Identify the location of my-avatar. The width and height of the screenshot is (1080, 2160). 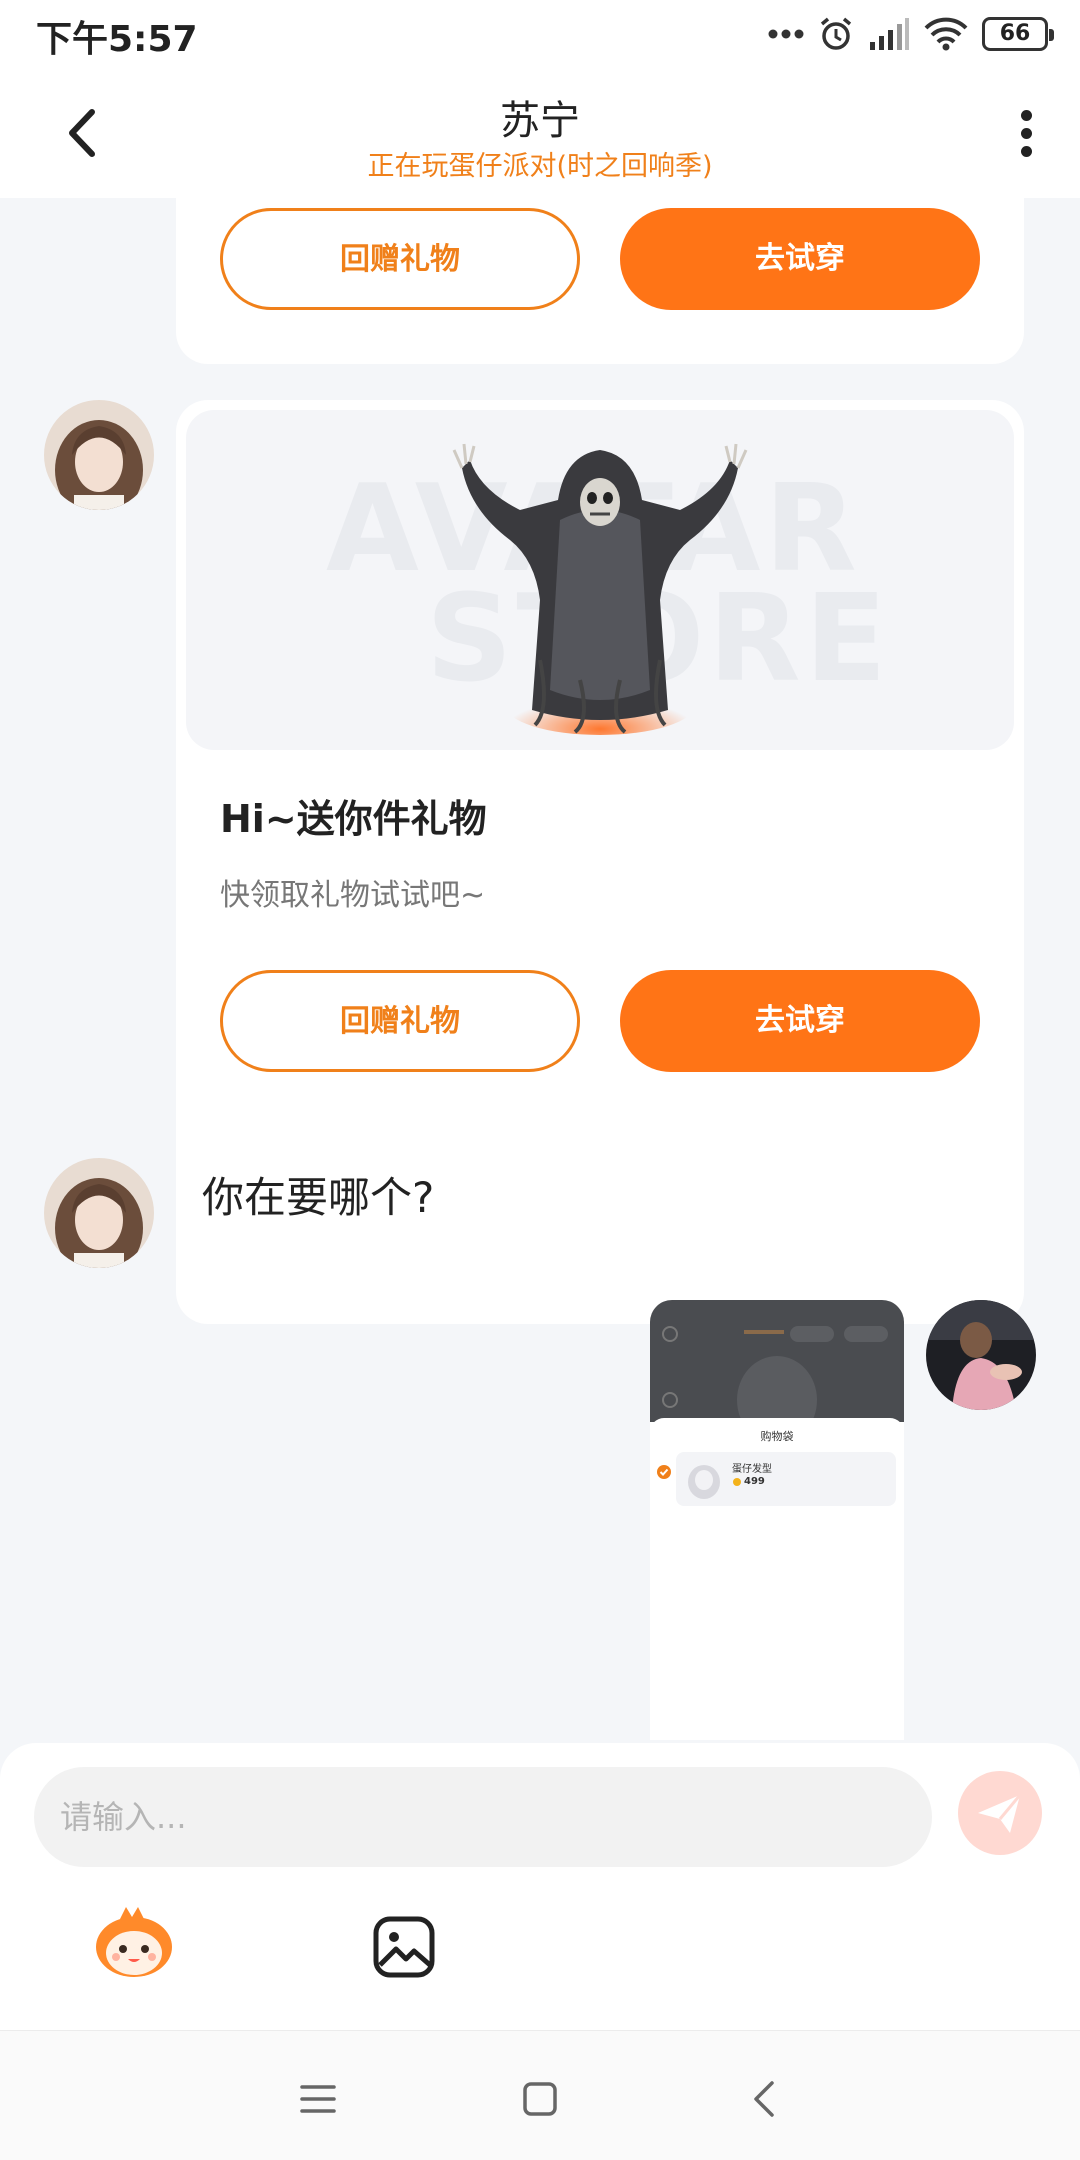
(981, 1355).